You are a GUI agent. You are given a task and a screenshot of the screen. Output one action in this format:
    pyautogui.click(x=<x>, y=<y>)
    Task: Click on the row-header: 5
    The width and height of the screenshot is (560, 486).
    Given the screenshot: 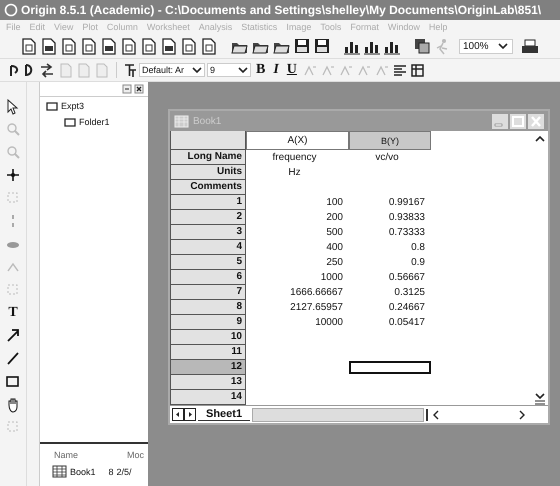 What is the action you would take?
    pyautogui.click(x=208, y=262)
    